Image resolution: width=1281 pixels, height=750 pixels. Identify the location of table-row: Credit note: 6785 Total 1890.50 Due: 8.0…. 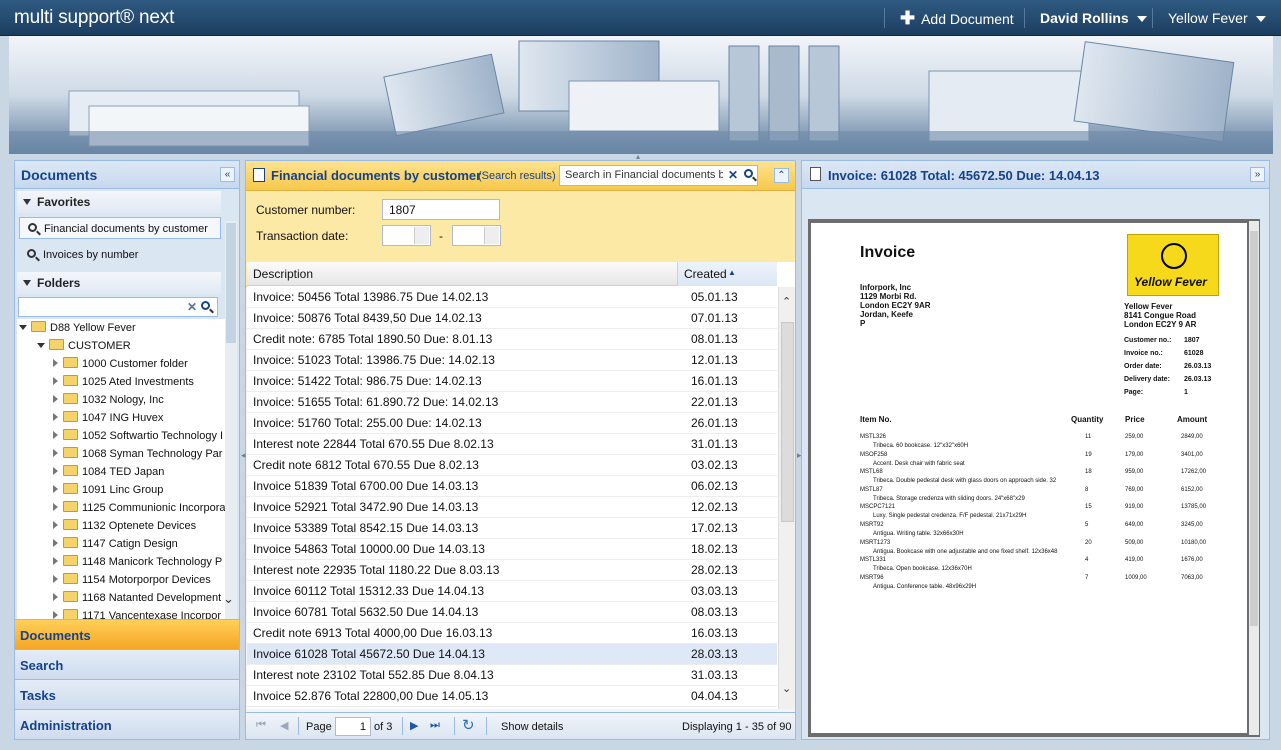
(512, 339).